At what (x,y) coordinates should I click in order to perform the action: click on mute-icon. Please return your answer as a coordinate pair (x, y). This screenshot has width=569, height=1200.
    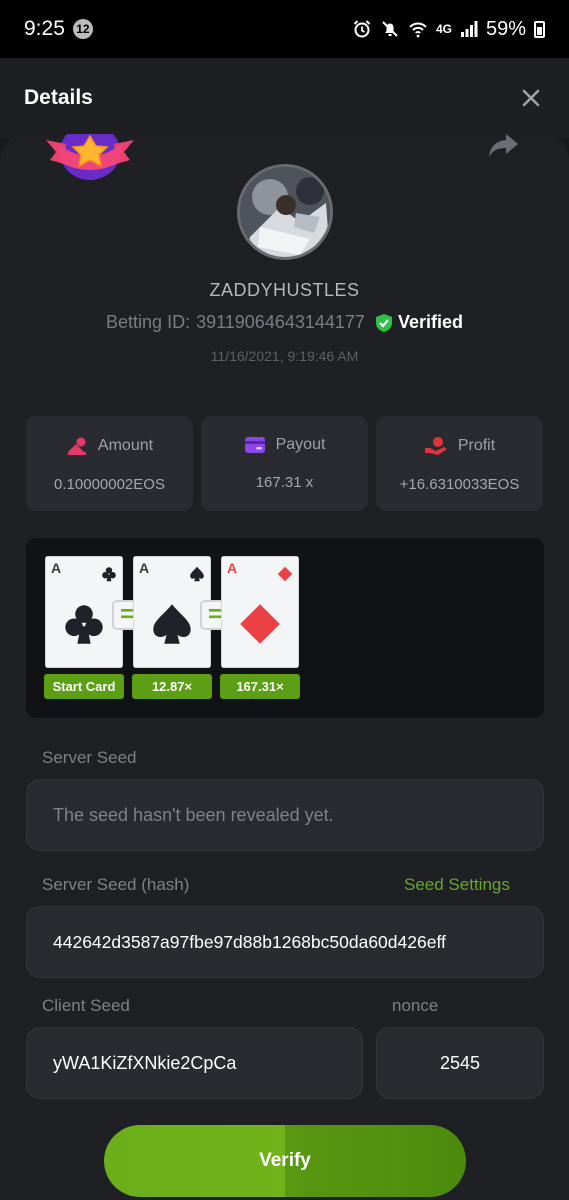
    Looking at the image, I should click on (390, 29).